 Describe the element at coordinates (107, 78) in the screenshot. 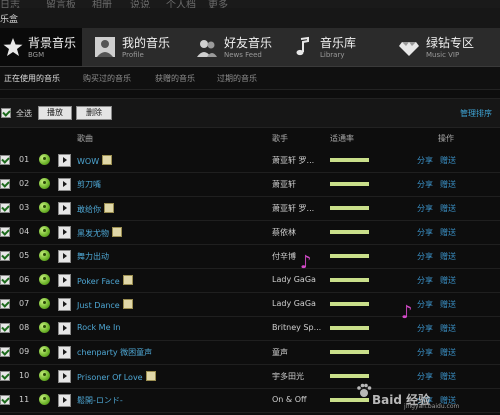

I see `tab-purchased: 购买过的音乐` at that location.